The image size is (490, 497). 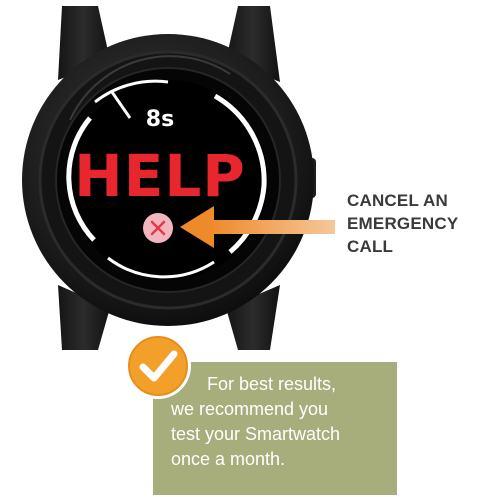 I want to click on tip-line-1: For best results,, so click(x=272, y=384).